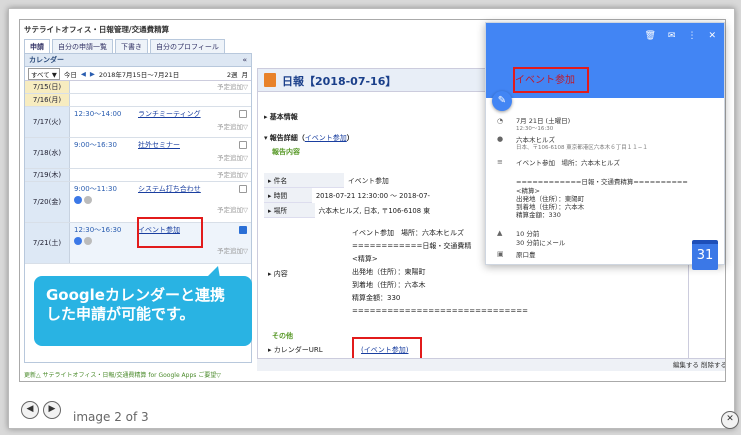 The image size is (741, 435). I want to click on tab-my-requests: 自分の申請一覧, so click(82, 46).